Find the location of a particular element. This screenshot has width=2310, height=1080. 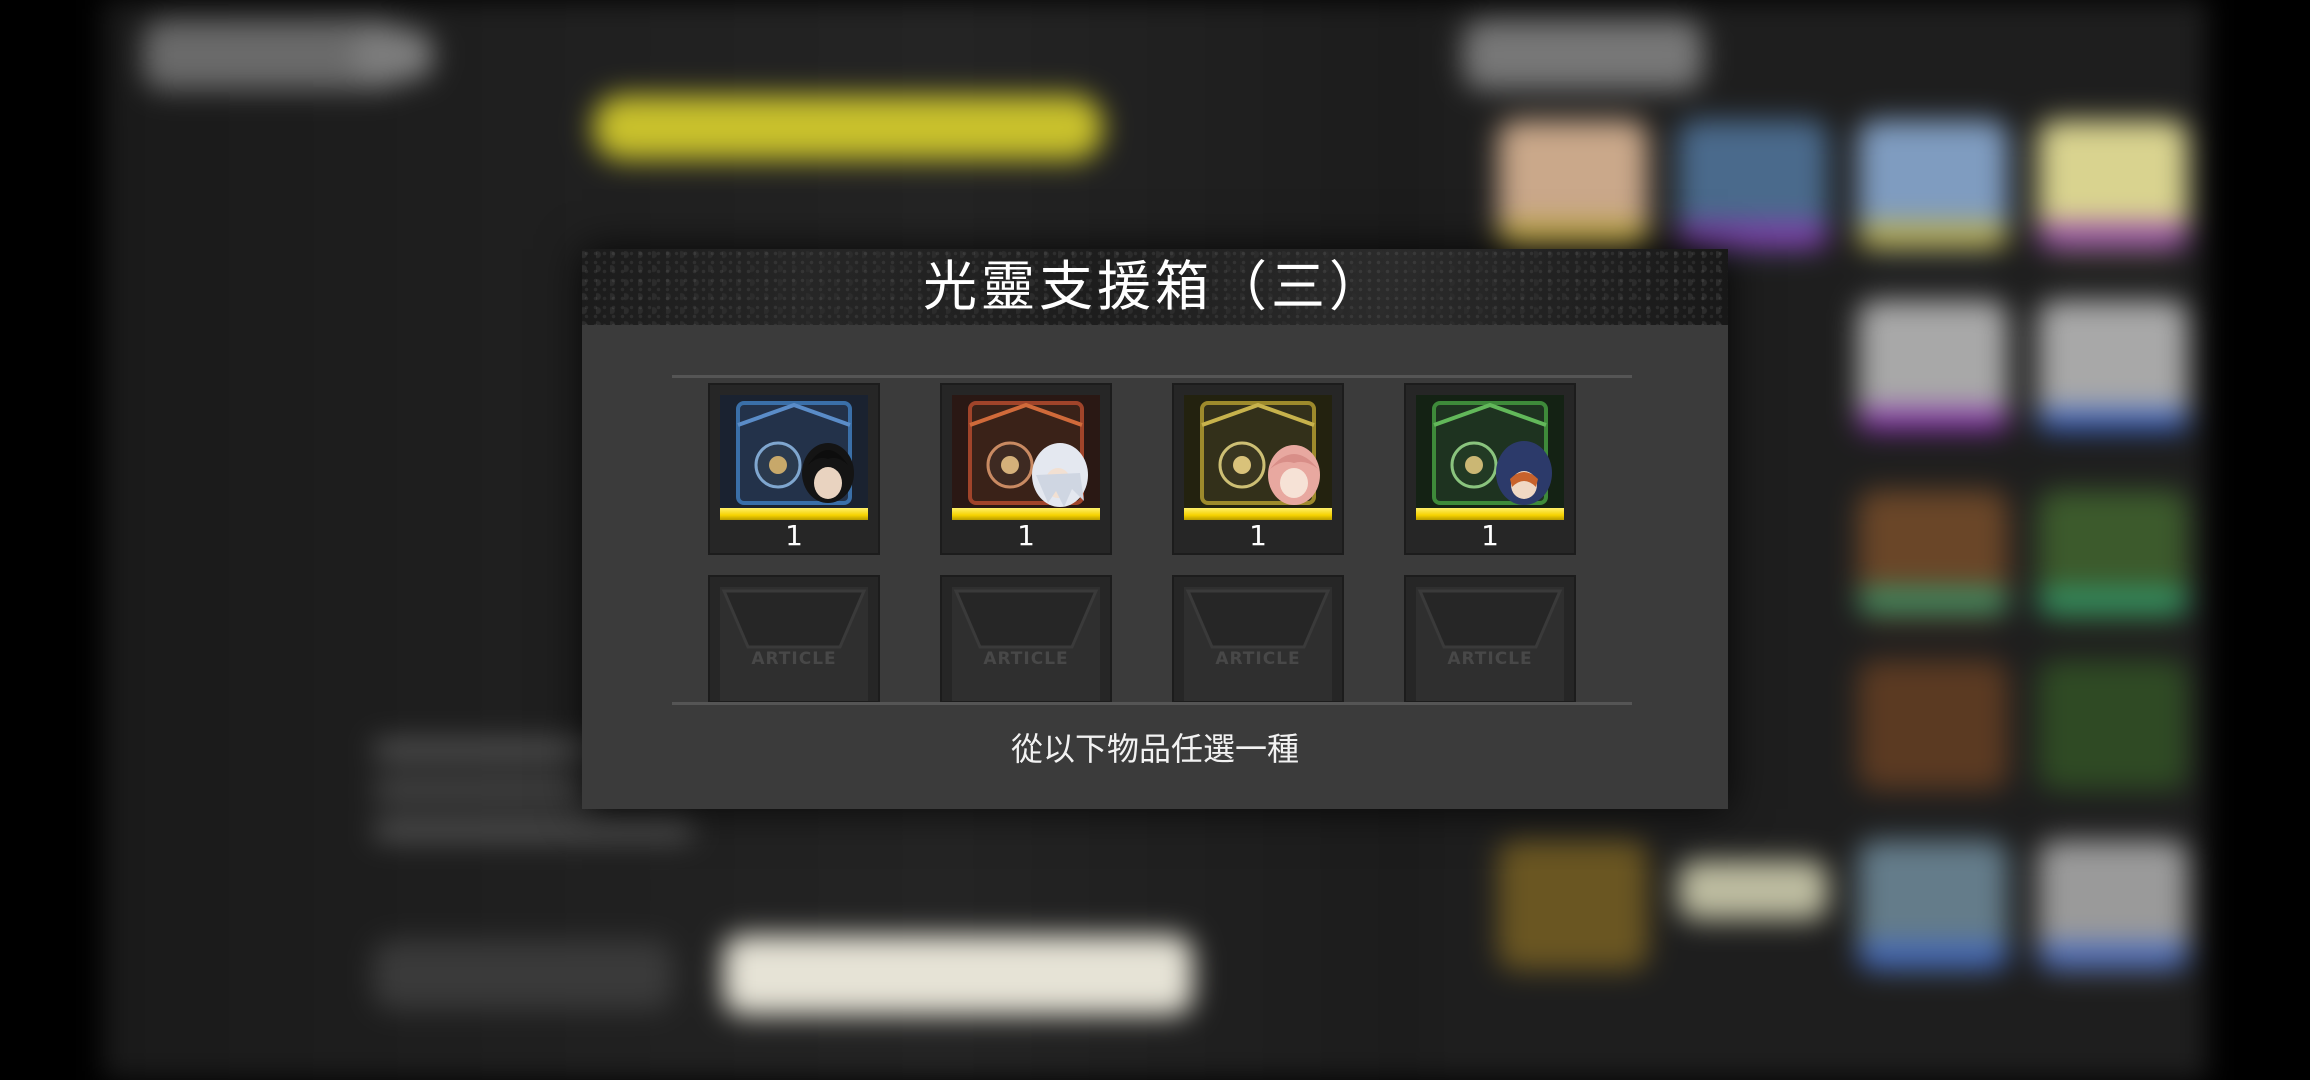

dark-haired-hero-icon is located at coordinates (794, 453).